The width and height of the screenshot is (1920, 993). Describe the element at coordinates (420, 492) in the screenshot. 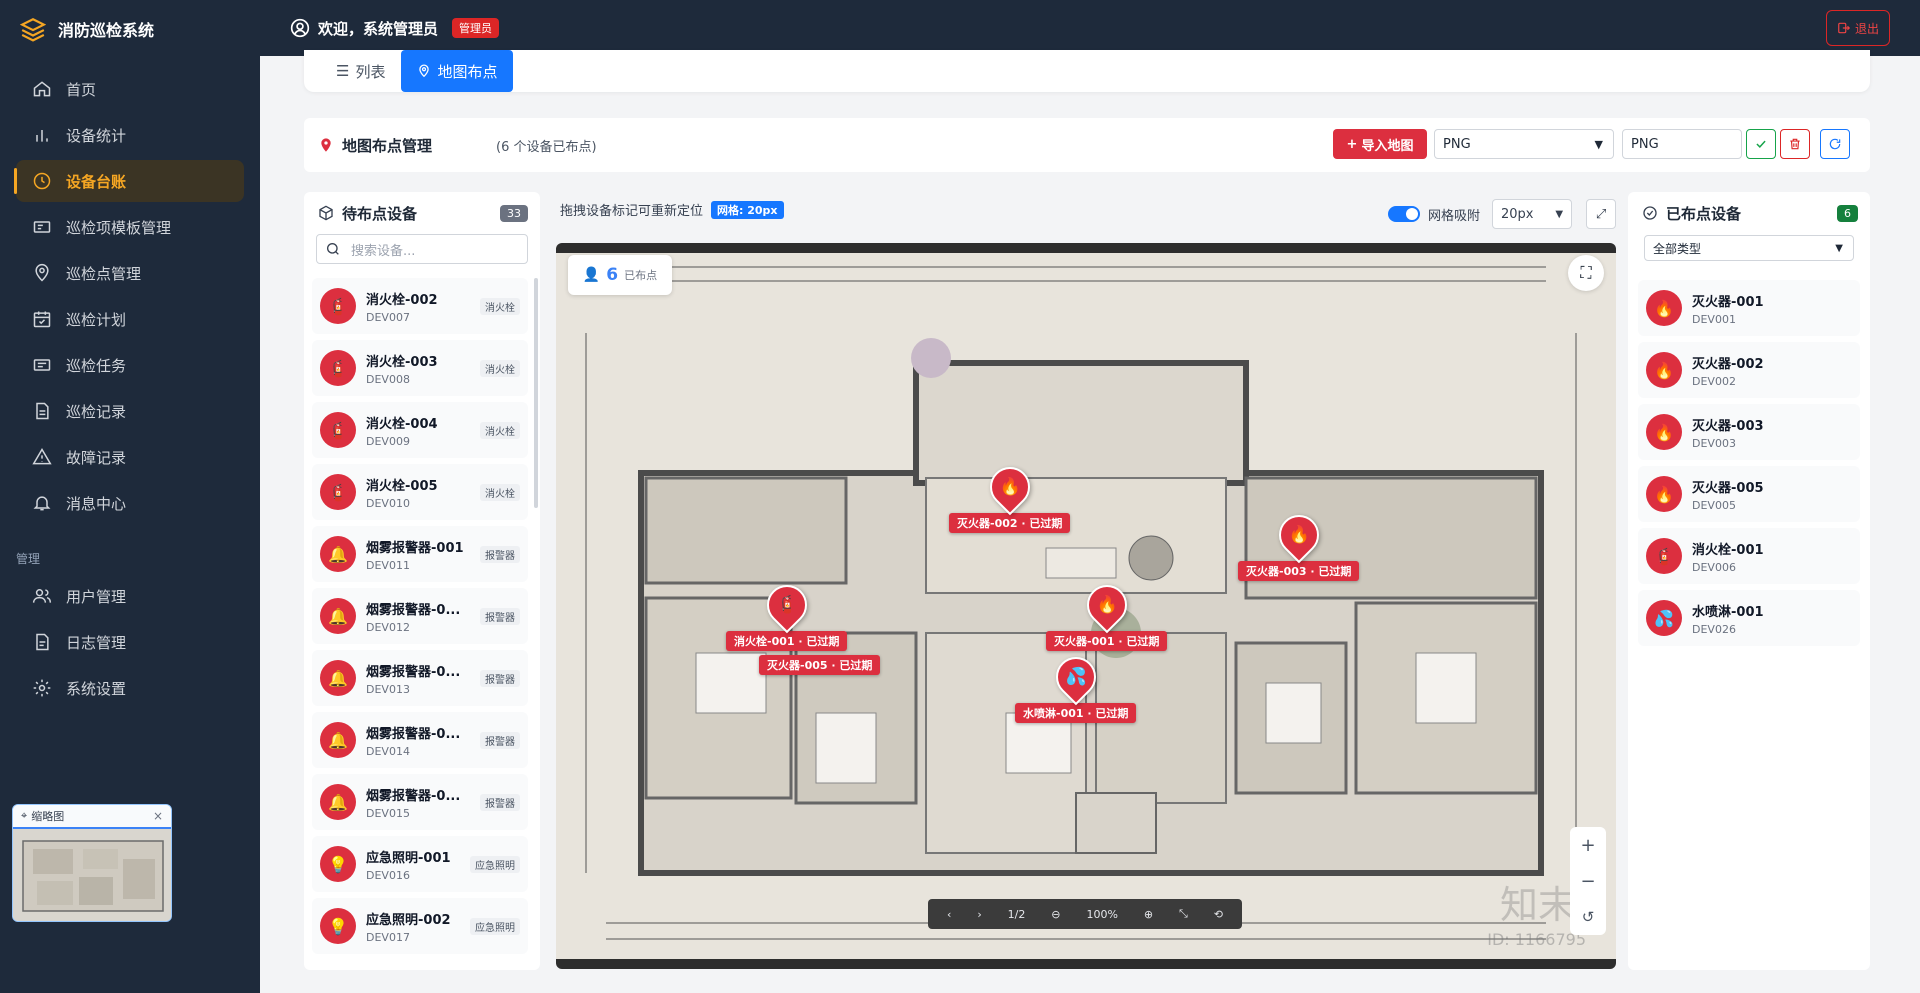

I see `device-list-item: 🧯 消火栓-005 DEV010 消火栓` at that location.